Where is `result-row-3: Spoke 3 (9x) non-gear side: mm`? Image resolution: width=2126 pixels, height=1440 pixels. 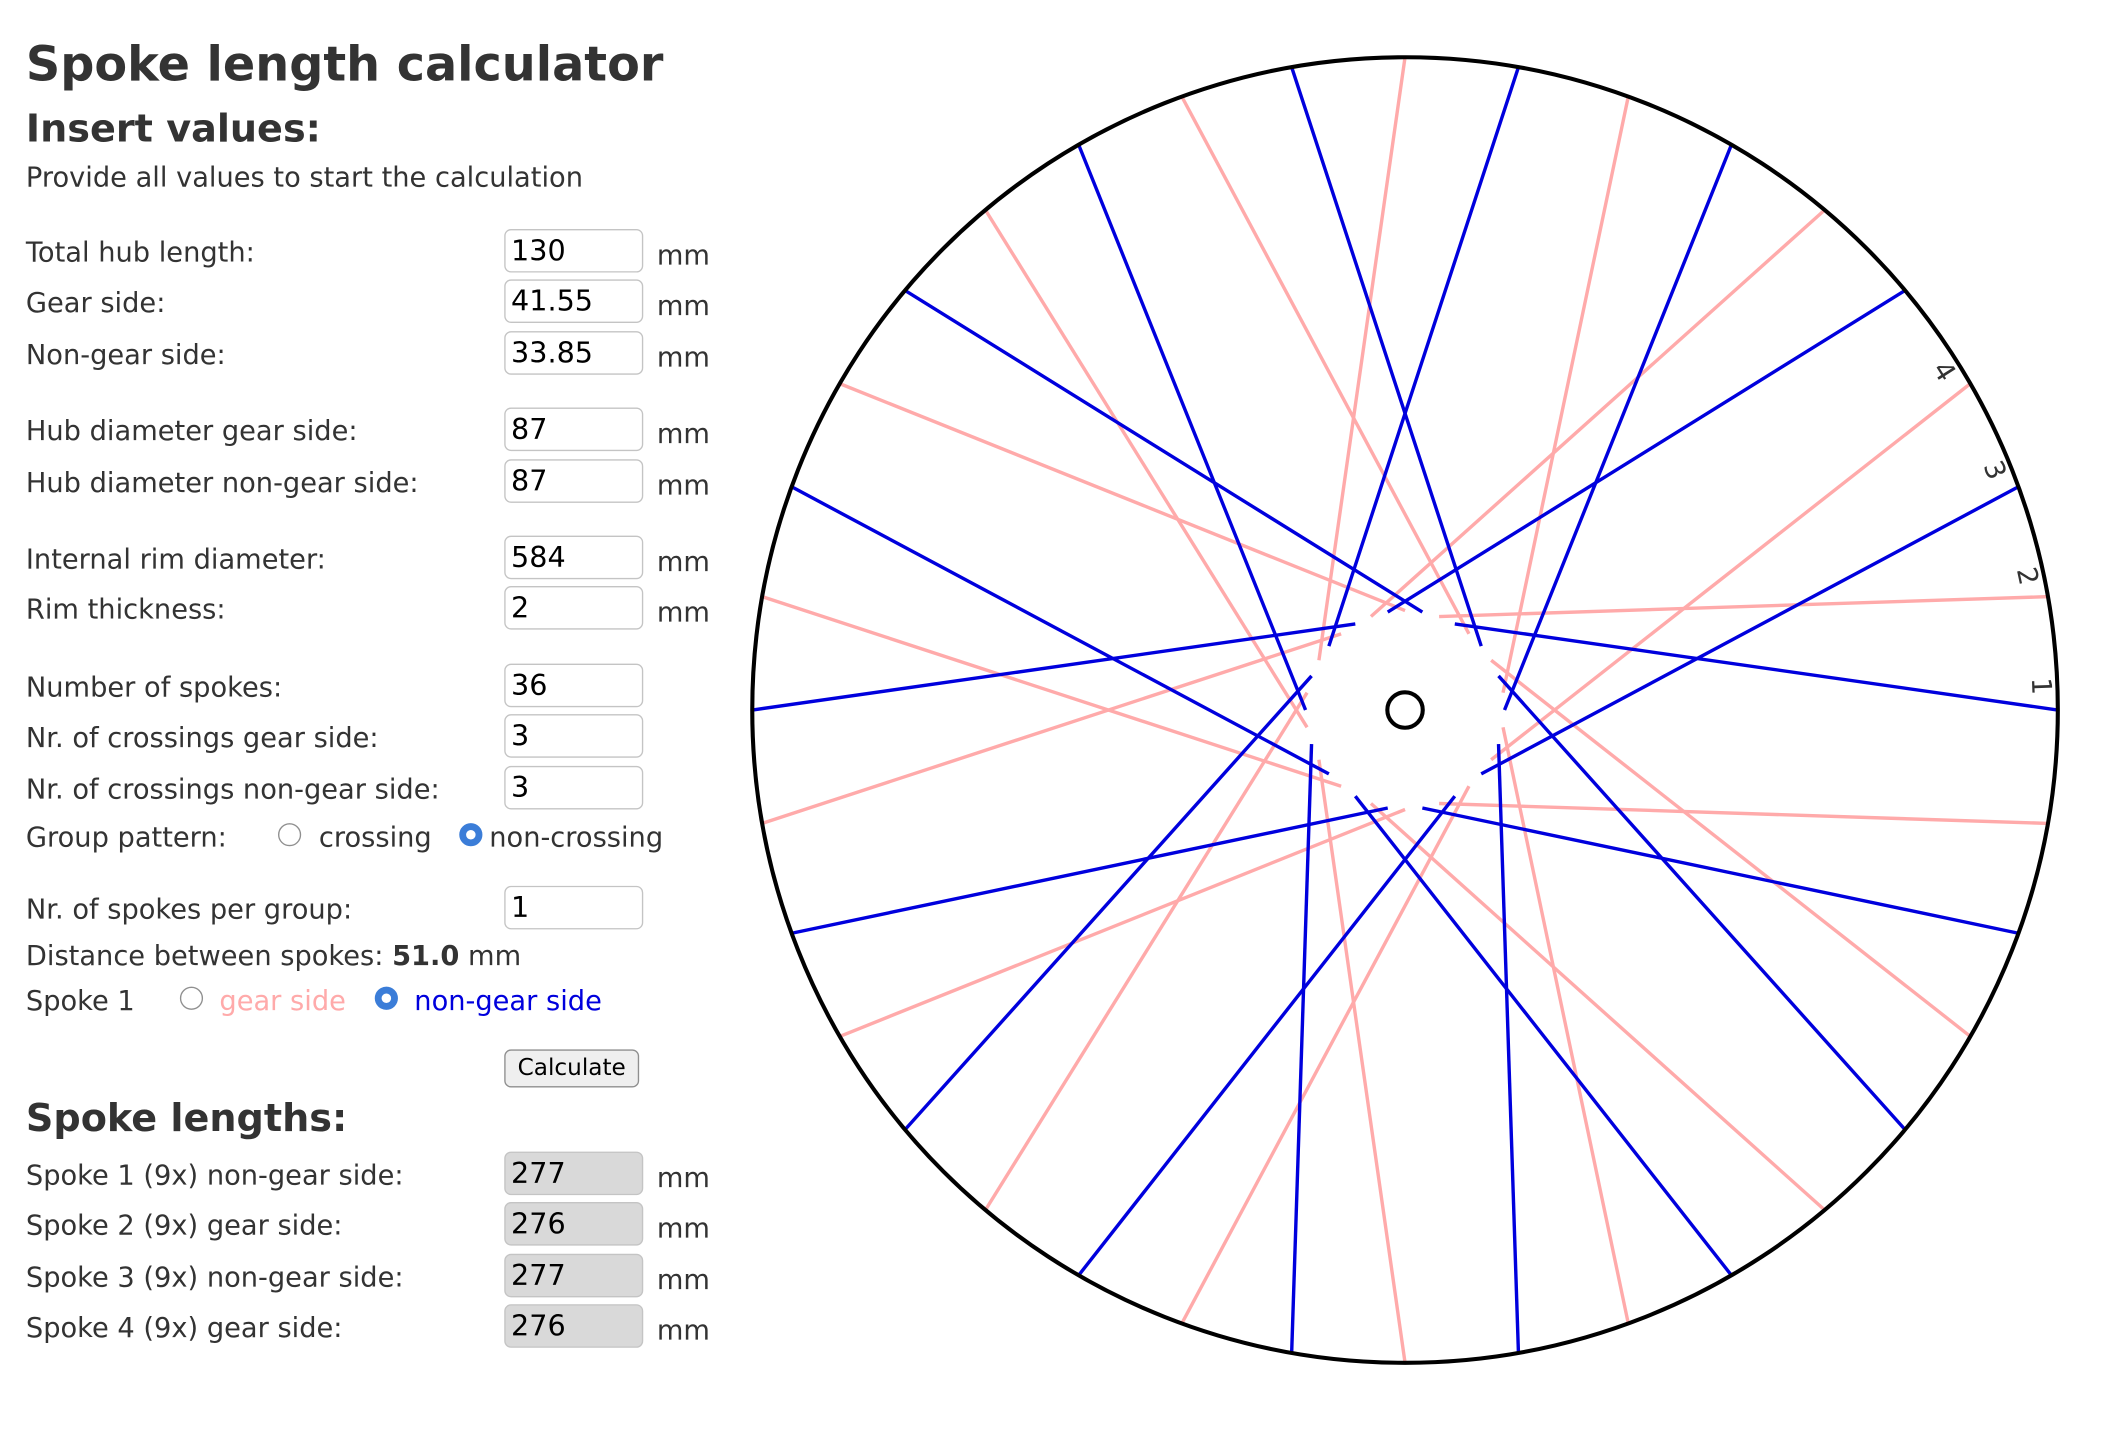 result-row-3: Spoke 3 (9x) non-gear side: mm is located at coordinates (380, 1276).